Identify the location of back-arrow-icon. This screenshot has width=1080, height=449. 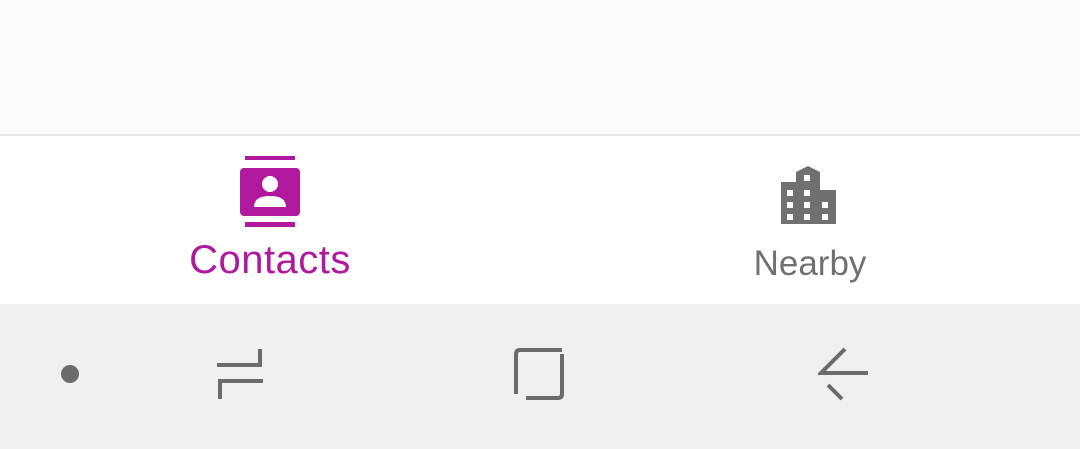
(843, 376).